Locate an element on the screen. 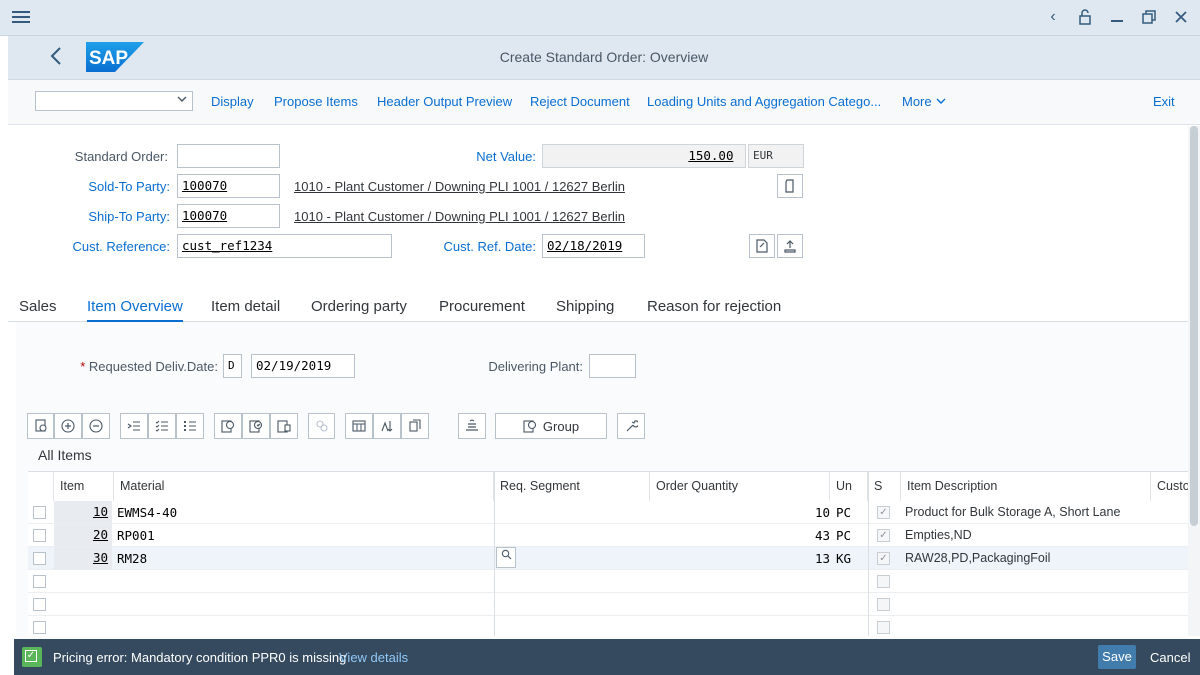 The image size is (1200, 675). header-output-preview-button: Header Output Preview is located at coordinates (444, 101).